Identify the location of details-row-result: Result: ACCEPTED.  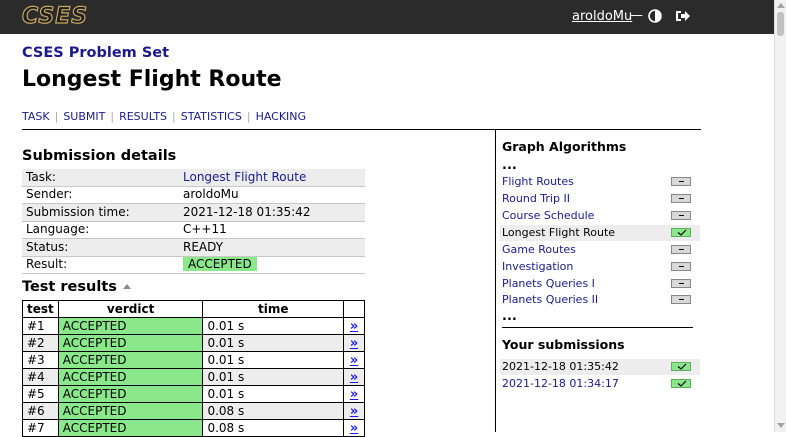
(193, 265).